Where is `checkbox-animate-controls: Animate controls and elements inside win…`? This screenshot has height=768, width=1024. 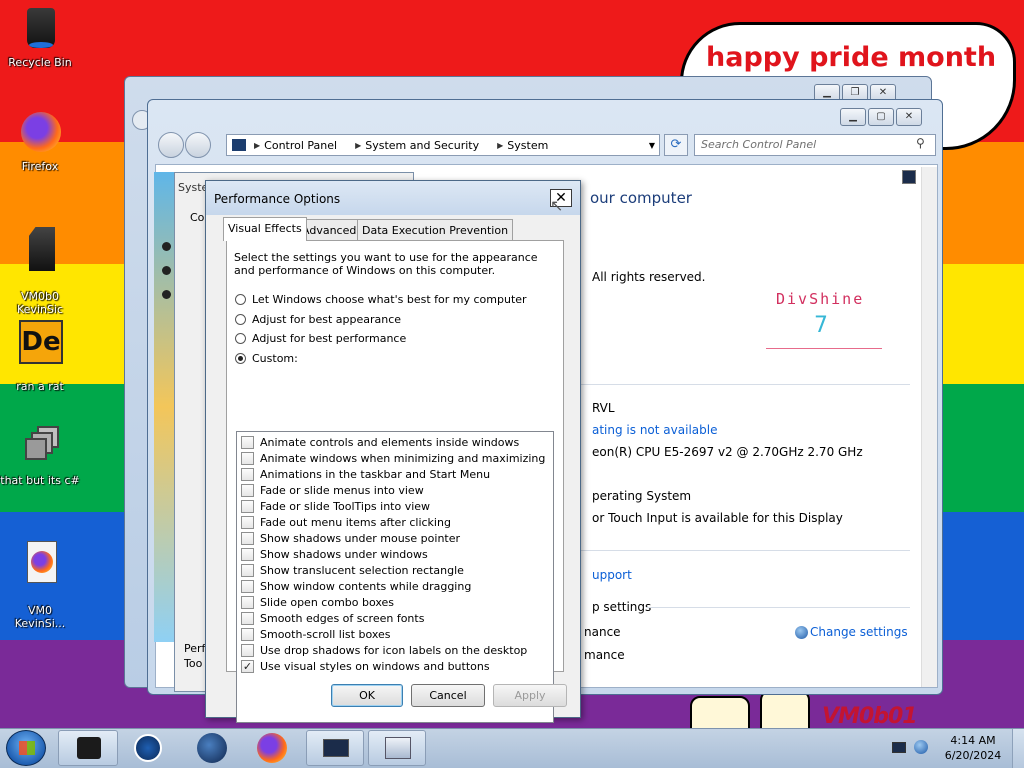
checkbox-animate-controls: Animate controls and elements inside win… is located at coordinates (380, 442).